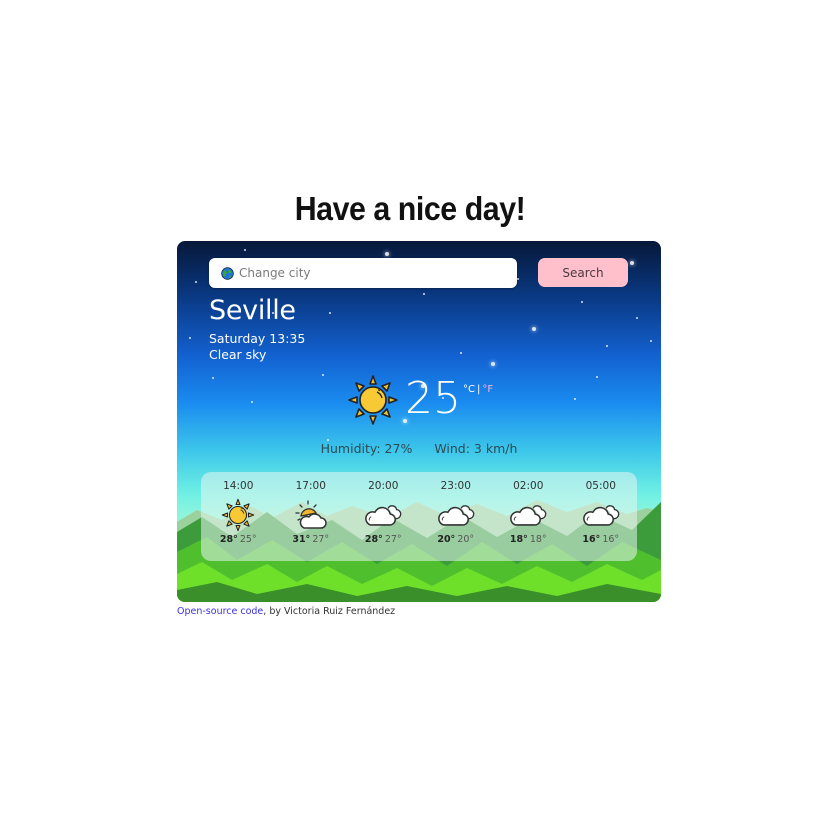 Image resolution: width=820 pixels, height=820 pixels. I want to click on forecast-item: 14:00 28° 25°, so click(238, 516).